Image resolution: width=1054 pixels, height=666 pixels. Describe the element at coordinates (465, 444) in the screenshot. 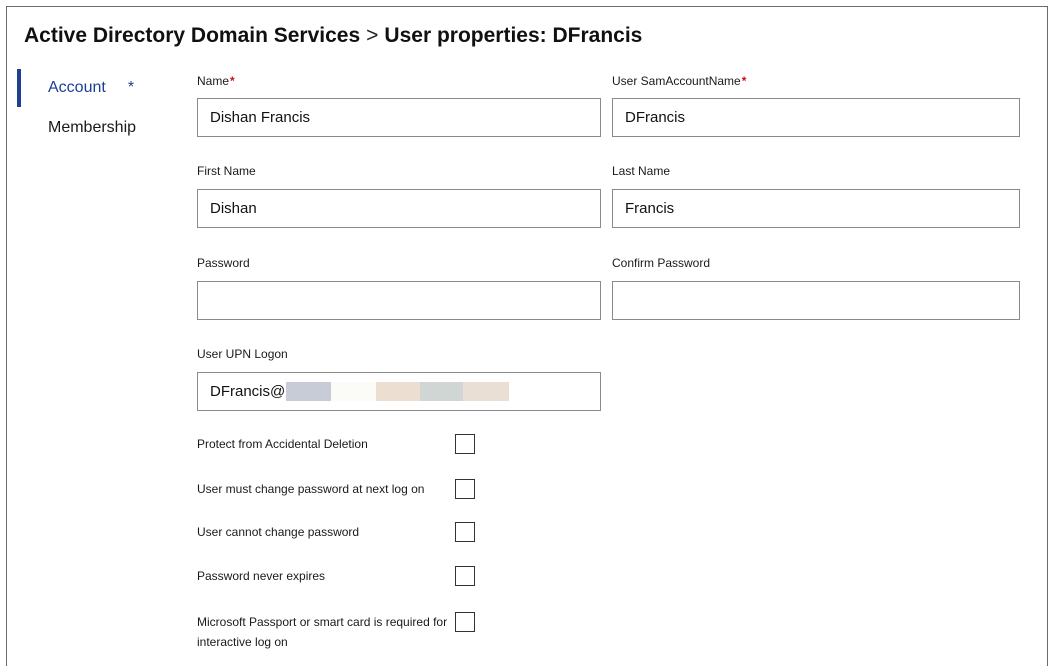

I see `protect-deletion-checkbox` at that location.